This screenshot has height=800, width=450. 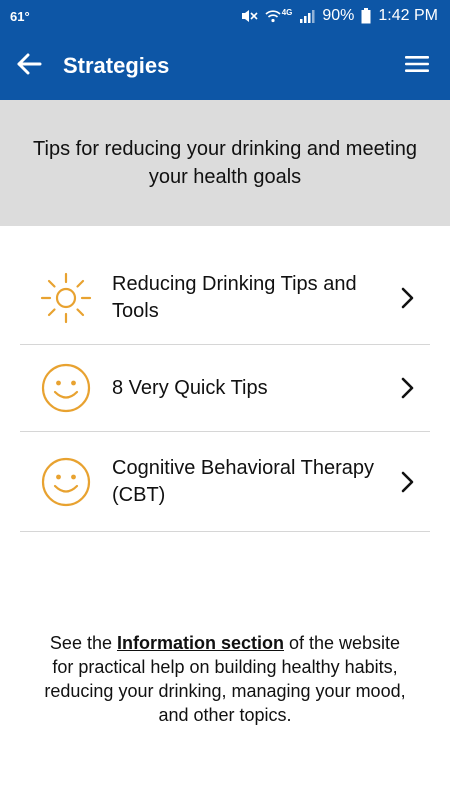 What do you see at coordinates (225, 16) in the screenshot?
I see `status-bar: 61° 4G 90% 1:42 PM` at bounding box center [225, 16].